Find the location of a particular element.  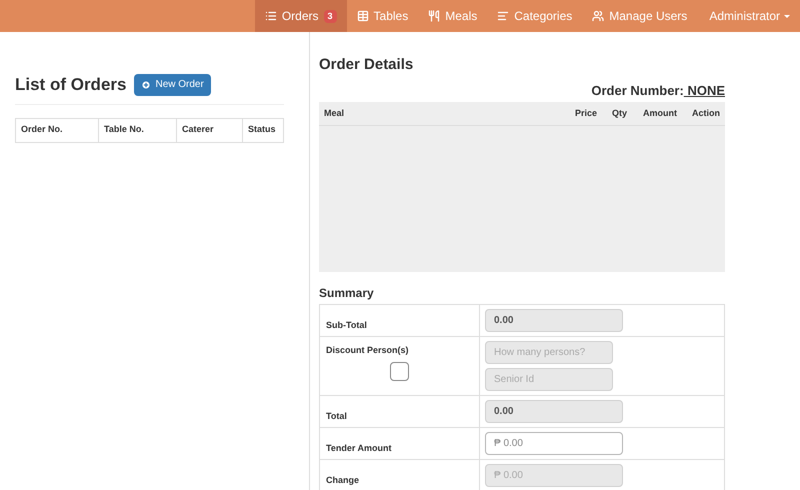

nav-tab: Orders 3 is located at coordinates (300, 16).